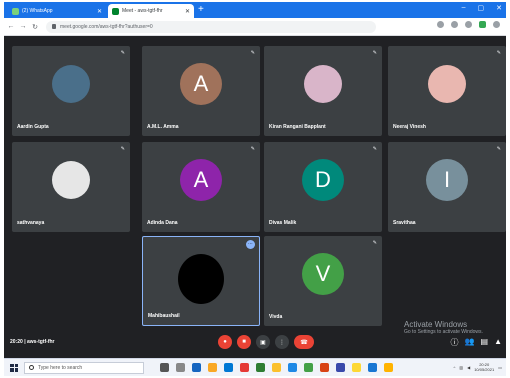 This screenshot has height=378, width=510. Describe the element at coordinates (276, 367) in the screenshot. I see `chrome-icon` at that location.